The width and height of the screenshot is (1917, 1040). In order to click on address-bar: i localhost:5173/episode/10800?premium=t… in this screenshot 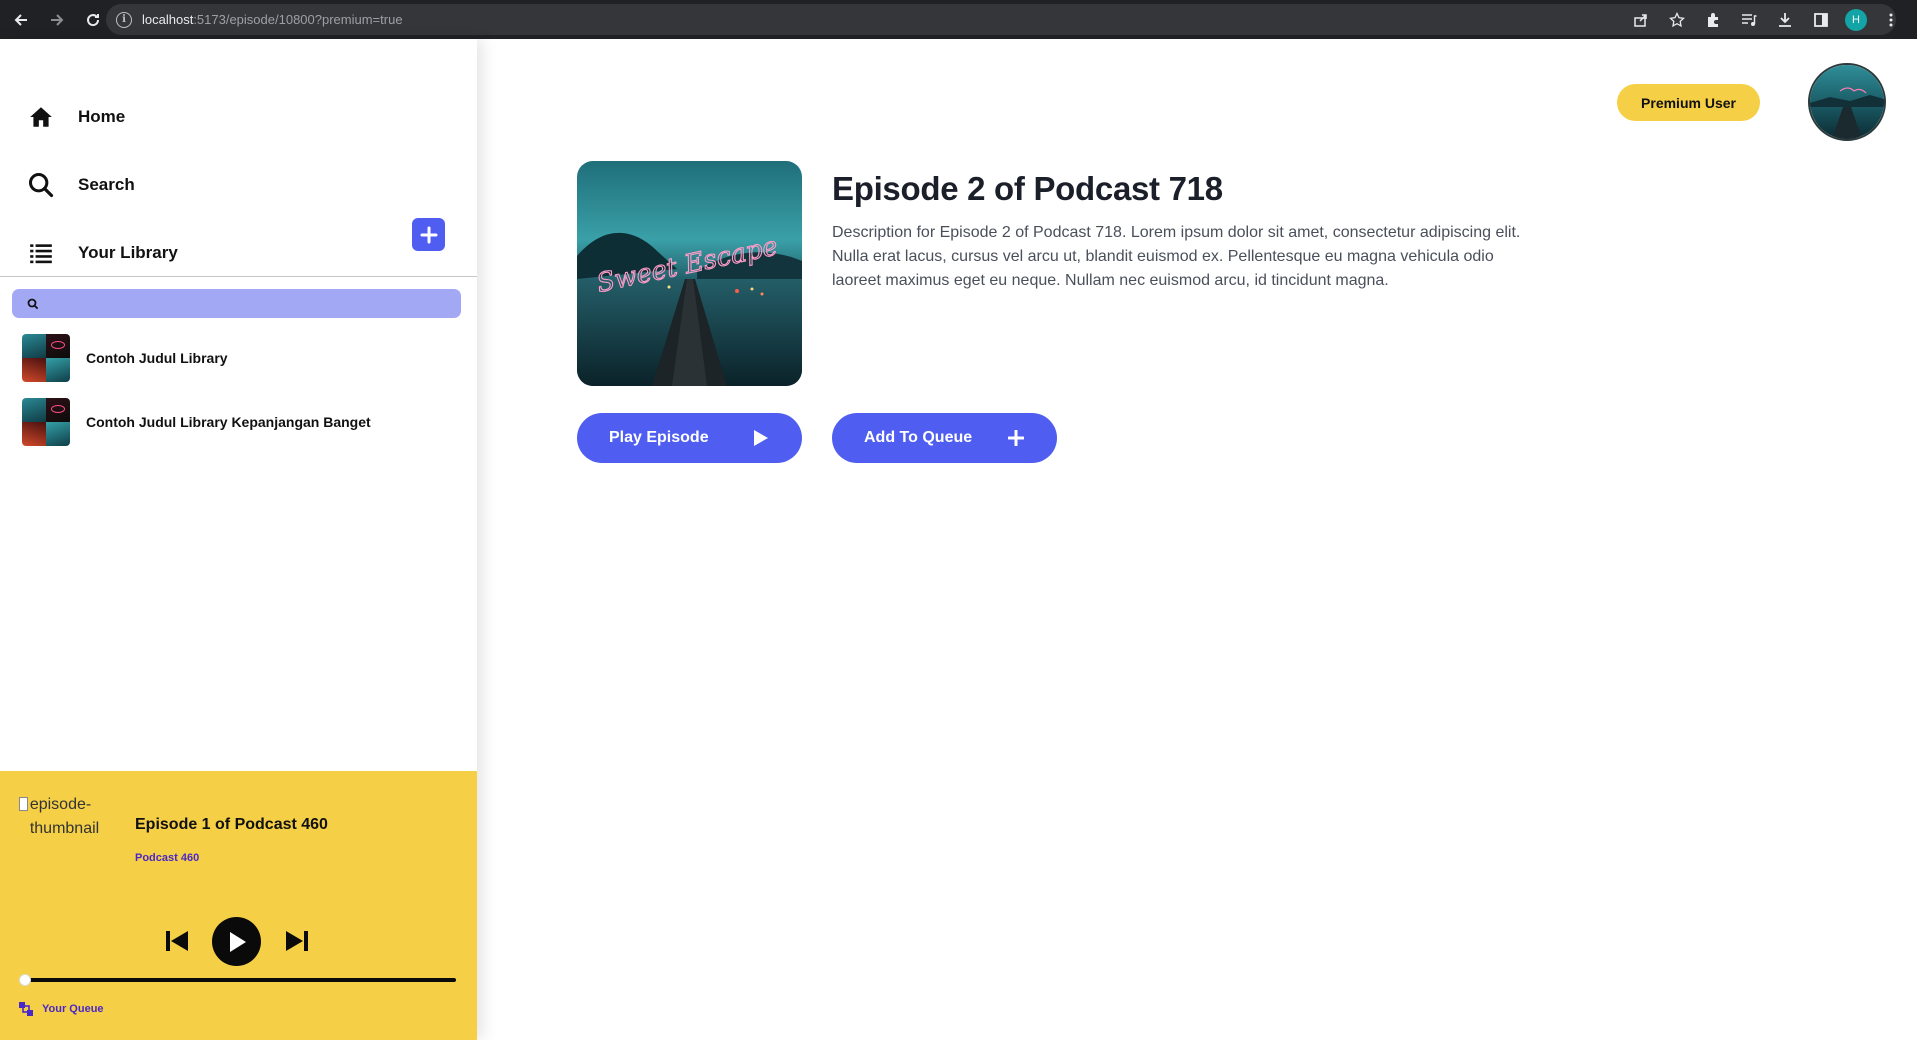, I will do `click(1001, 19)`.